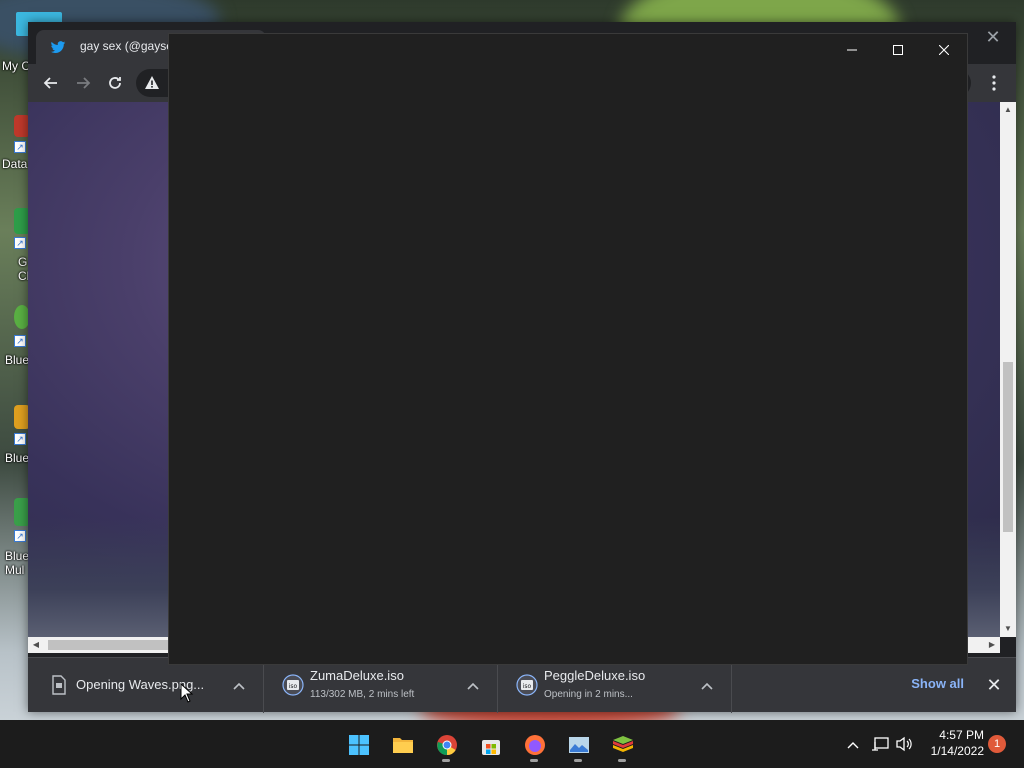 The image size is (1024, 768). What do you see at coordinates (904, 744) in the screenshot?
I see `volume-icon` at bounding box center [904, 744].